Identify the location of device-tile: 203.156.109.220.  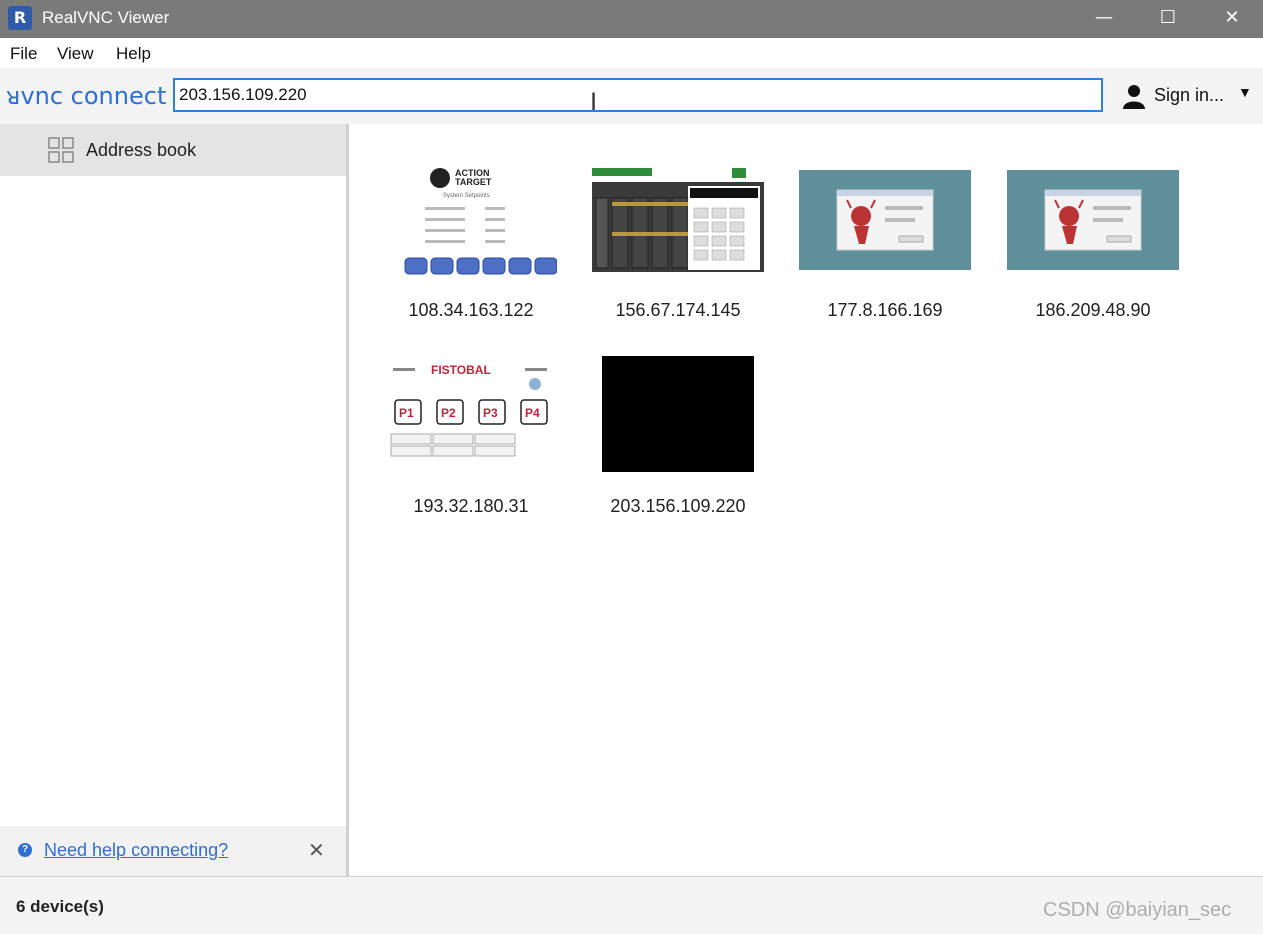
(678, 422).